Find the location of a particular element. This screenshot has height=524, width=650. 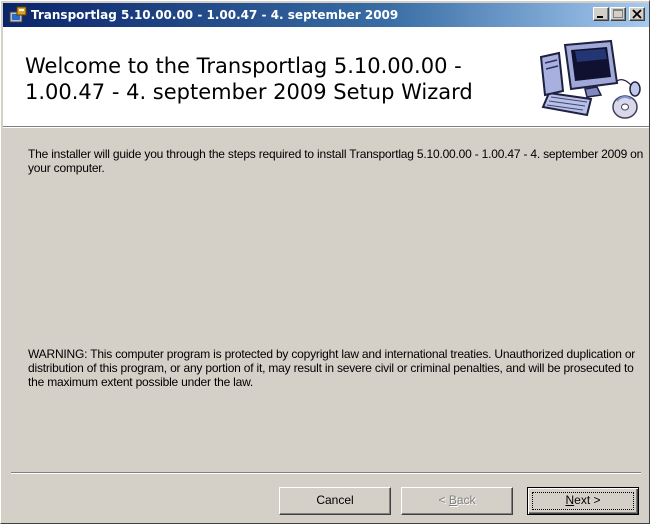

installer-icon is located at coordinates (18, 14).